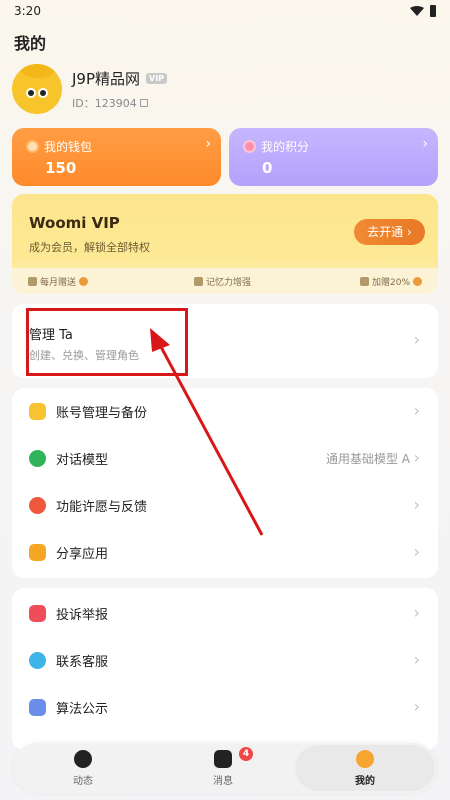  Describe the element at coordinates (198, 281) in the screenshot. I see `lightning-icon` at that location.